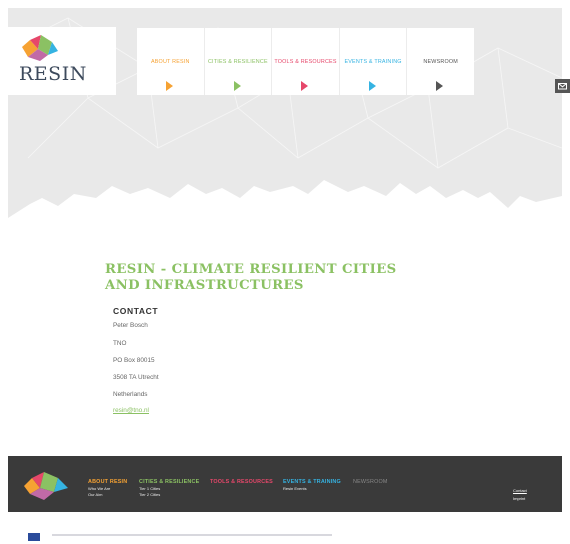  I want to click on footer-link: Our Aim, so click(107, 494).